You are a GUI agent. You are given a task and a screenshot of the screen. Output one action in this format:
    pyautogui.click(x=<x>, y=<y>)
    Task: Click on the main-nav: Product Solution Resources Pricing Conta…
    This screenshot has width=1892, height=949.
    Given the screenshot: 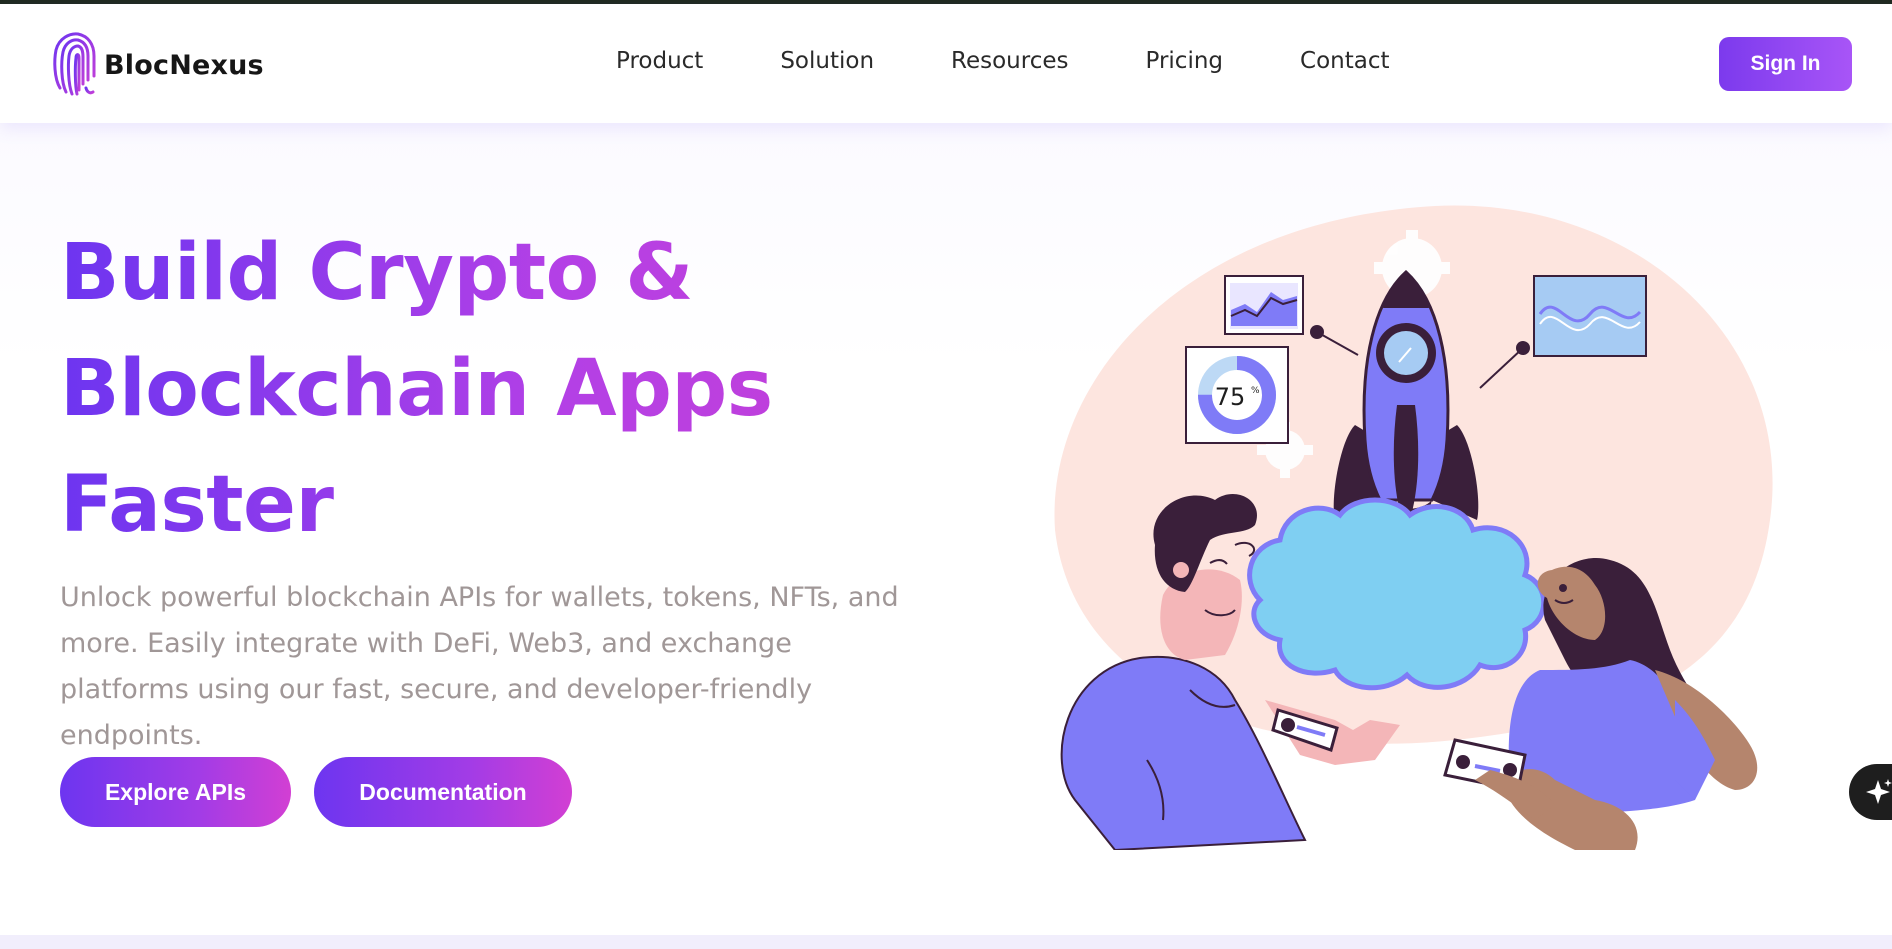 What is the action you would take?
    pyautogui.click(x=1003, y=61)
    